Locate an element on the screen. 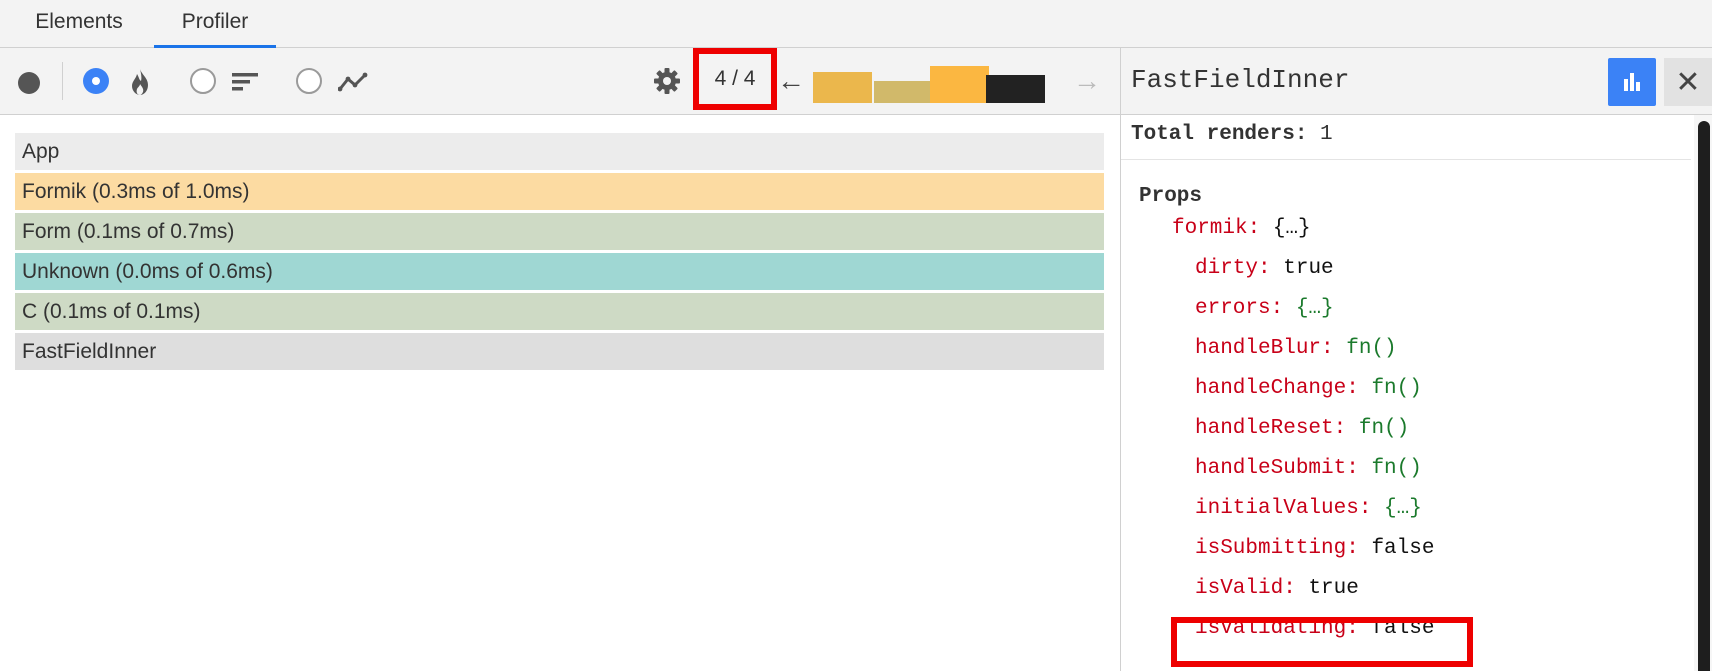  bar-chart-icon is located at coordinates (1632, 82).